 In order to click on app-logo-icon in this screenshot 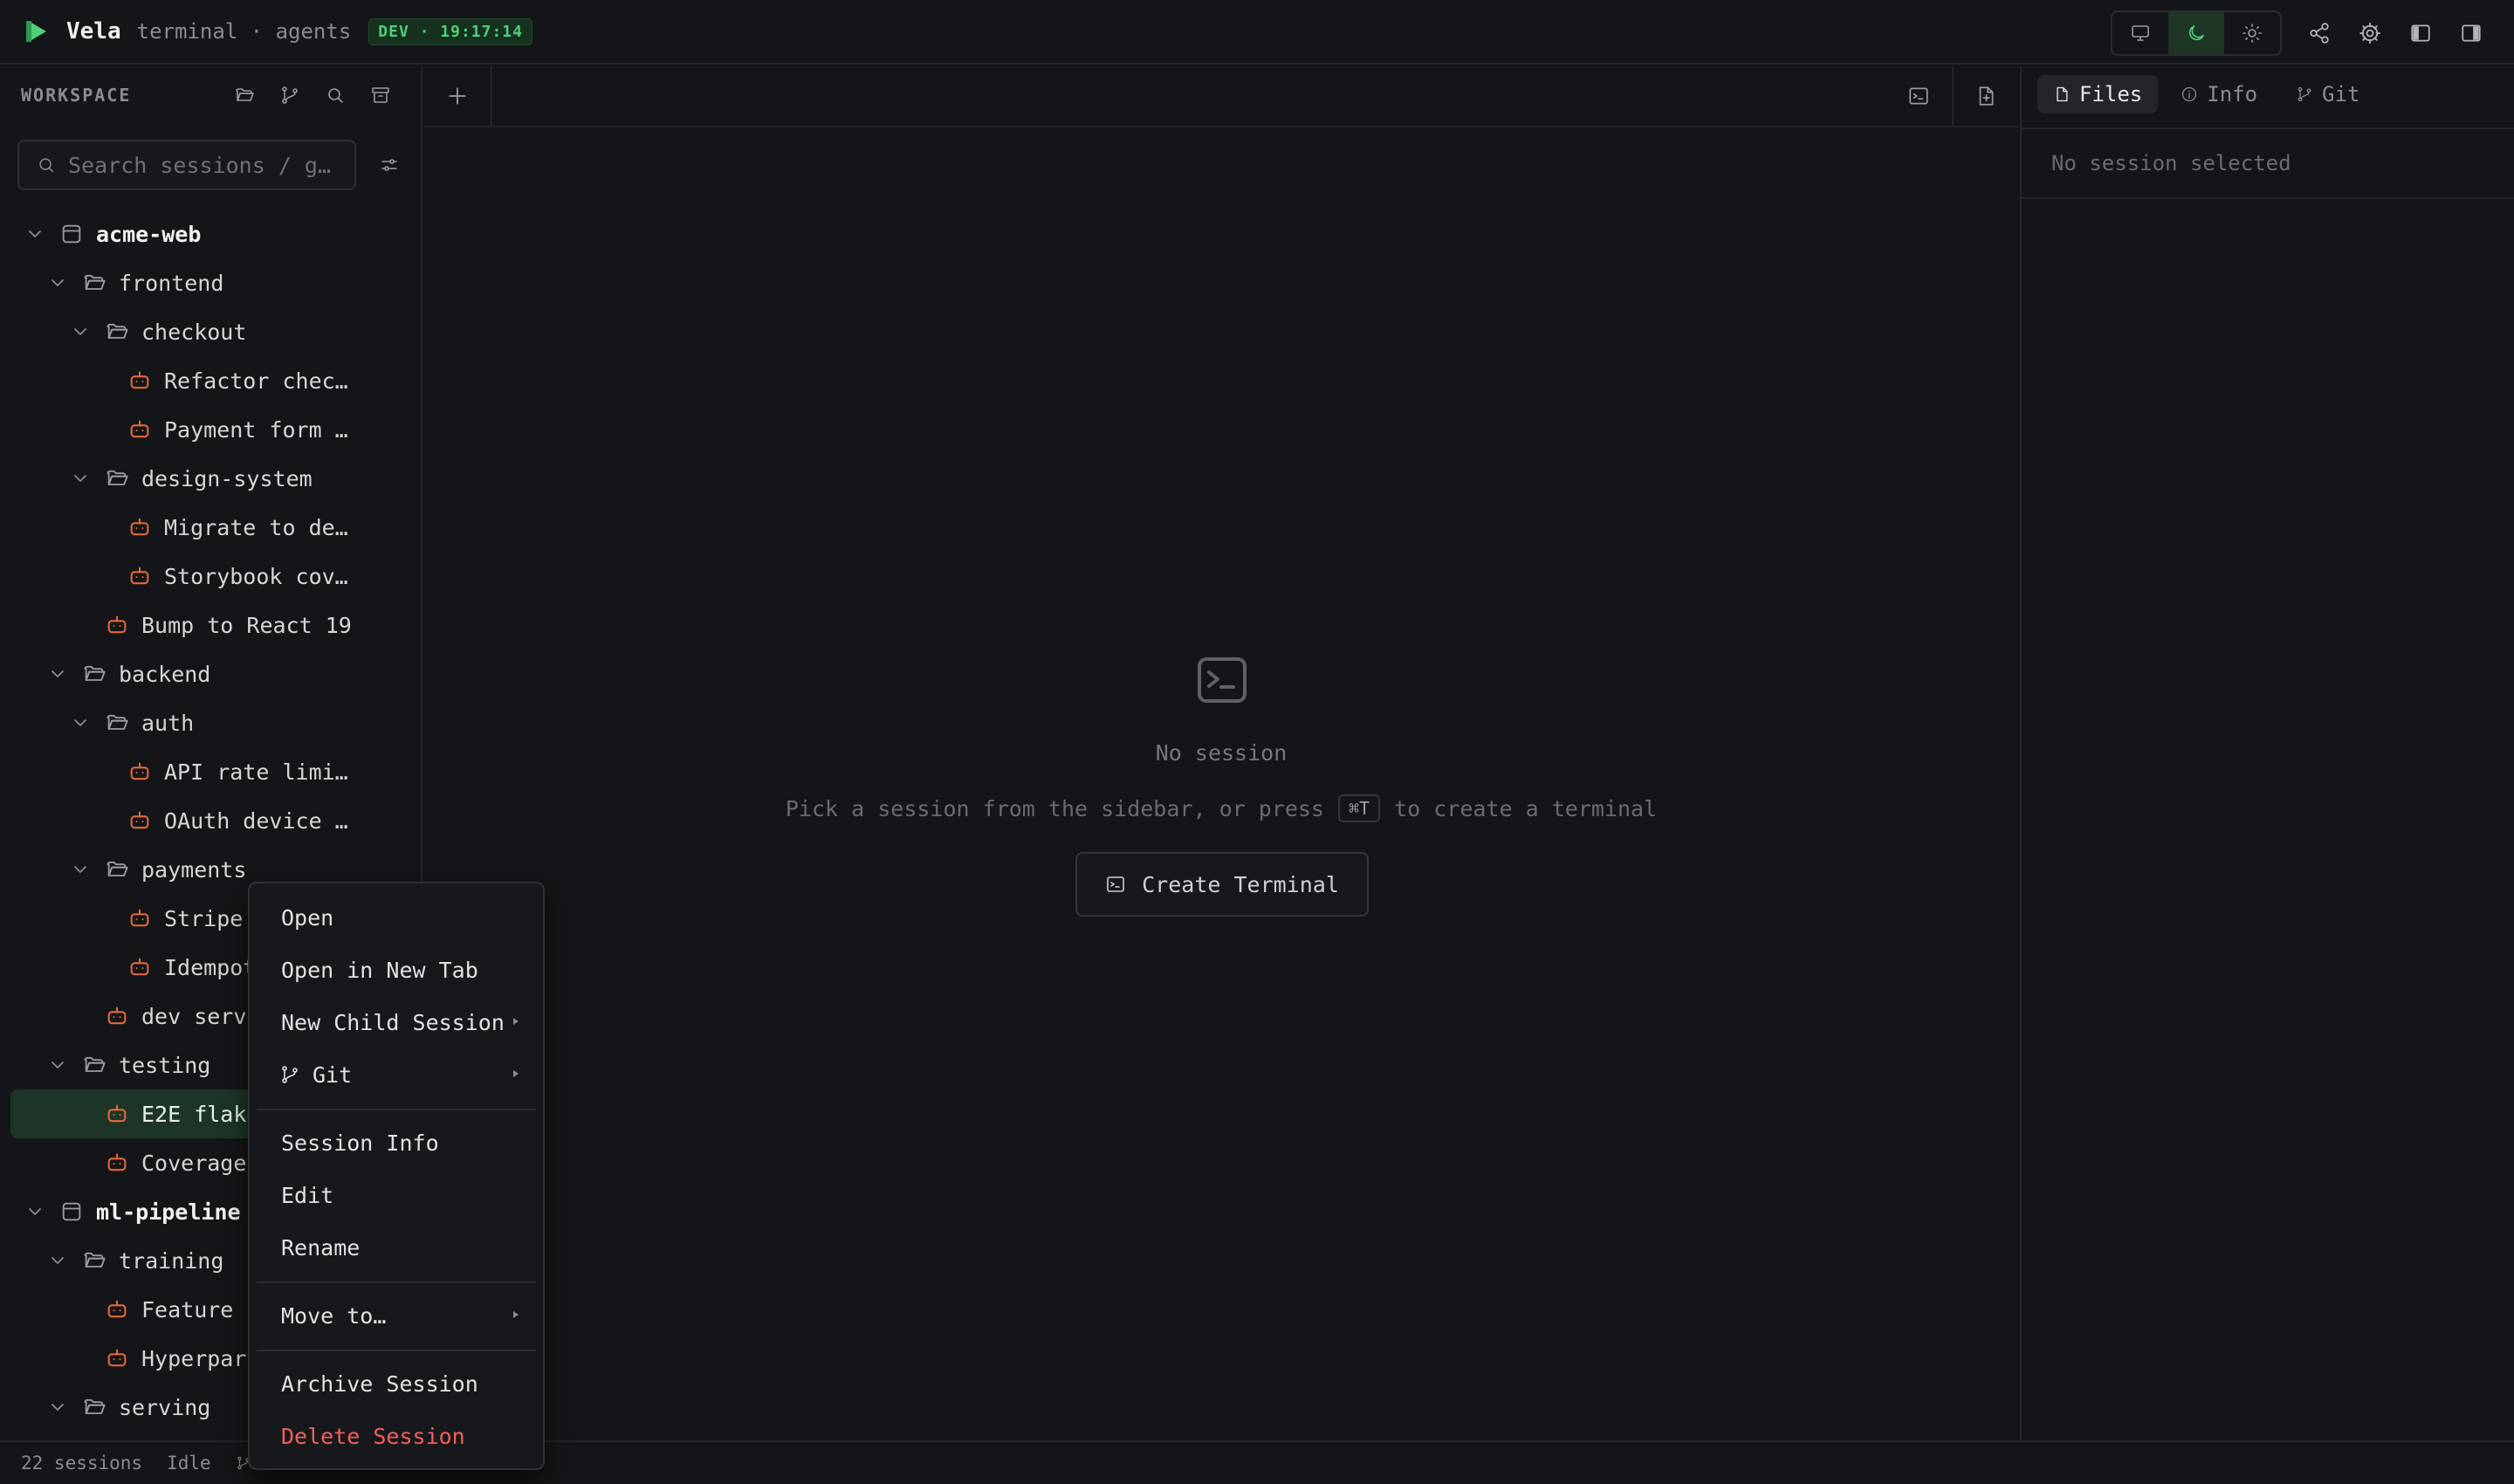, I will do `click(36, 31)`.